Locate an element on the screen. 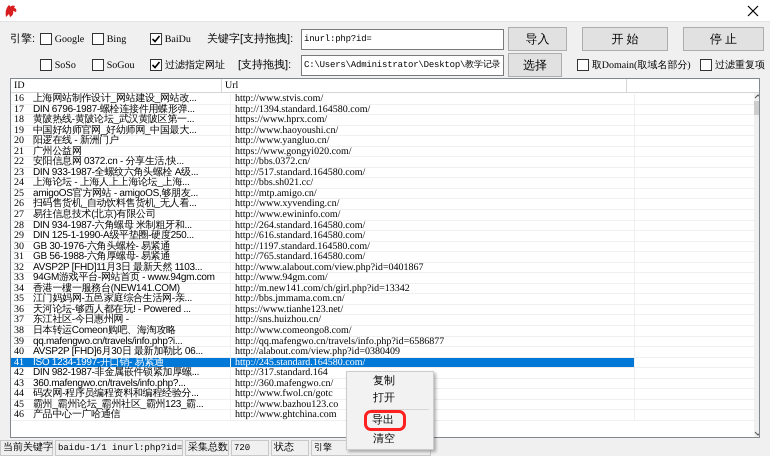  table-cell: http://www.comeongo8.com/ is located at coordinates (432, 331).